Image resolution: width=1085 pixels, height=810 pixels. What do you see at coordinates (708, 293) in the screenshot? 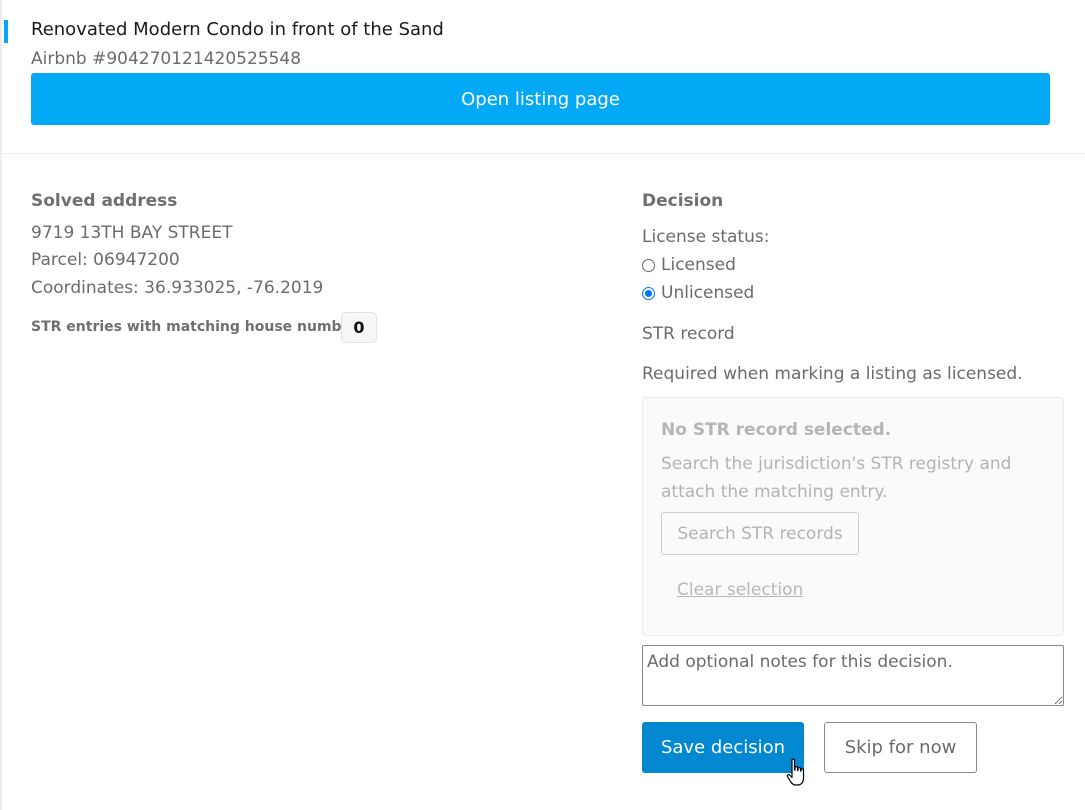
I see `radio-unlicensed-label: Unlicensed` at bounding box center [708, 293].